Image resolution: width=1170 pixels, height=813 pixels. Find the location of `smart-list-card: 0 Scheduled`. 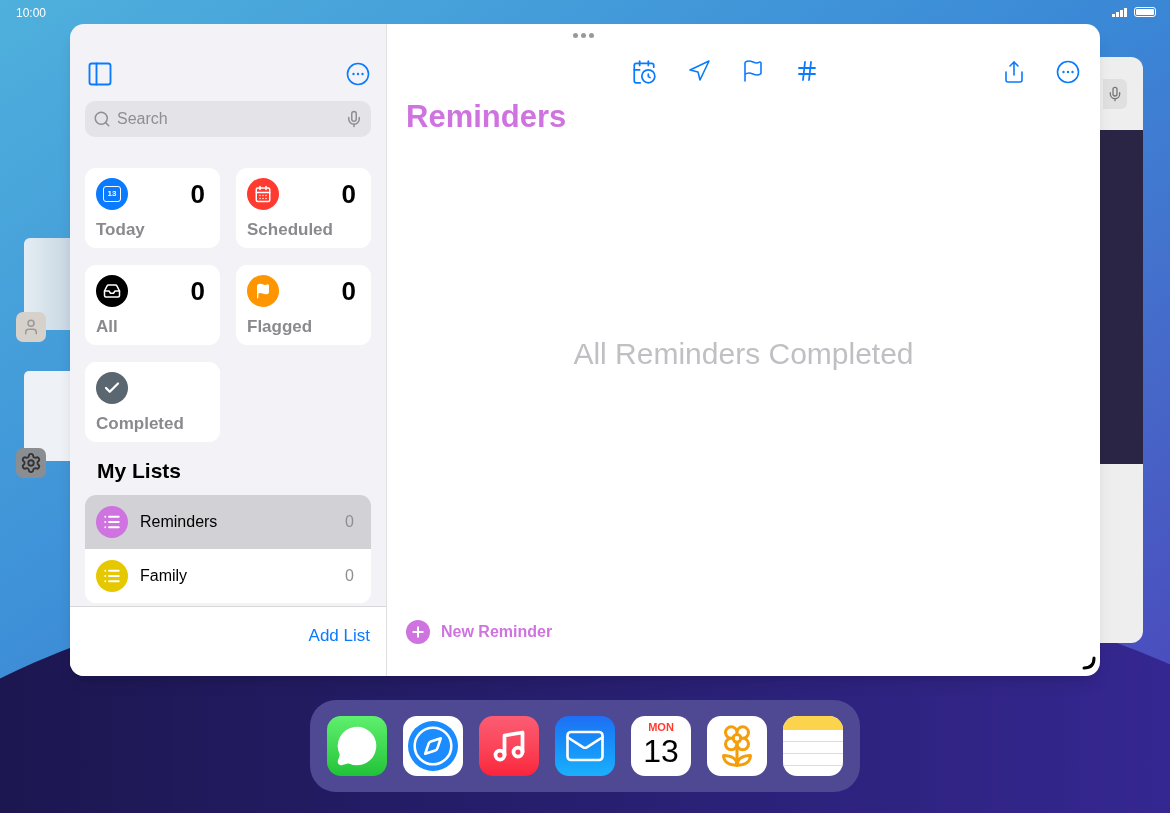

smart-list-card: 0 Scheduled is located at coordinates (303, 208).